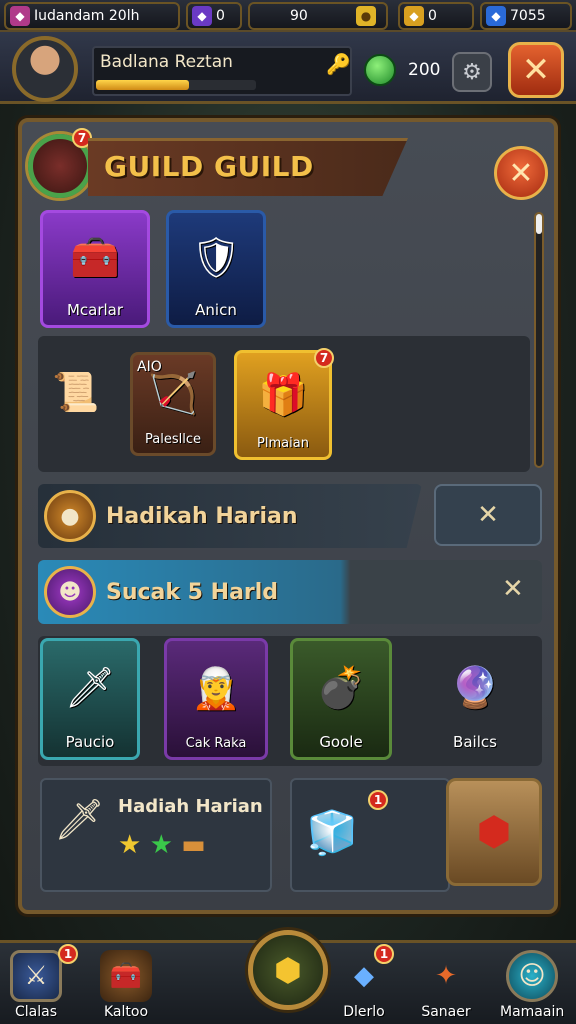  I want to click on crystal-box-icon: 🧊, so click(332, 832).